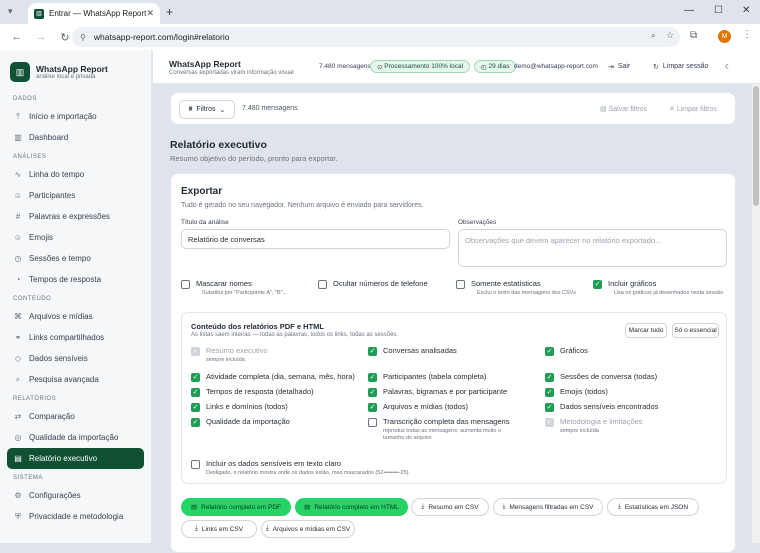 The width and height of the screenshot is (760, 553). Describe the element at coordinates (693, 35) in the screenshot. I see `extensions-icon: ⧉` at that location.